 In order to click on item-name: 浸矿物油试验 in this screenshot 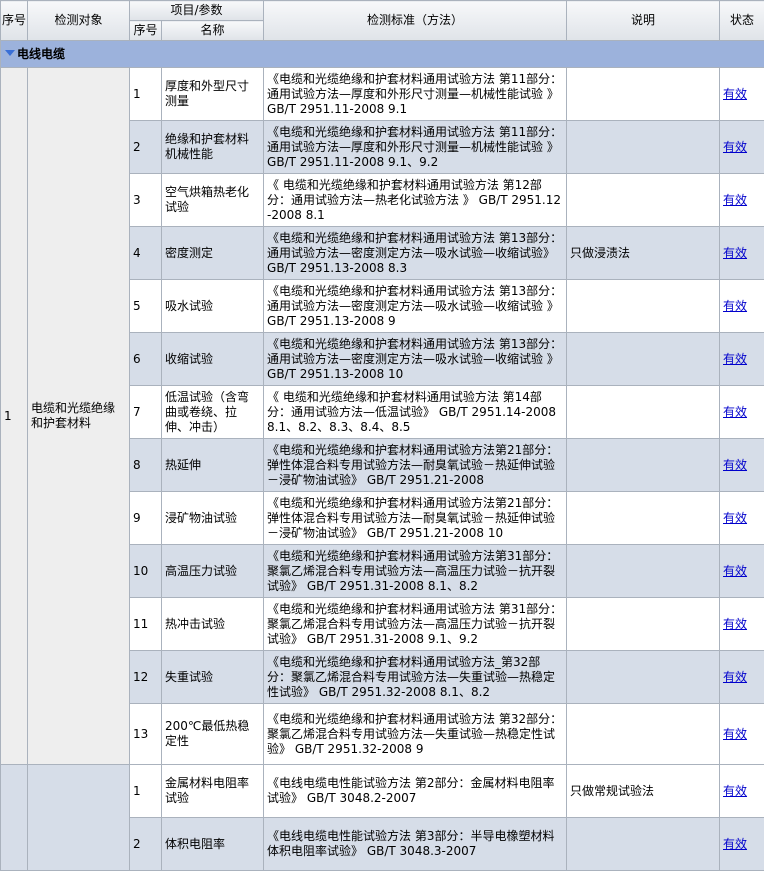, I will do `click(213, 518)`.